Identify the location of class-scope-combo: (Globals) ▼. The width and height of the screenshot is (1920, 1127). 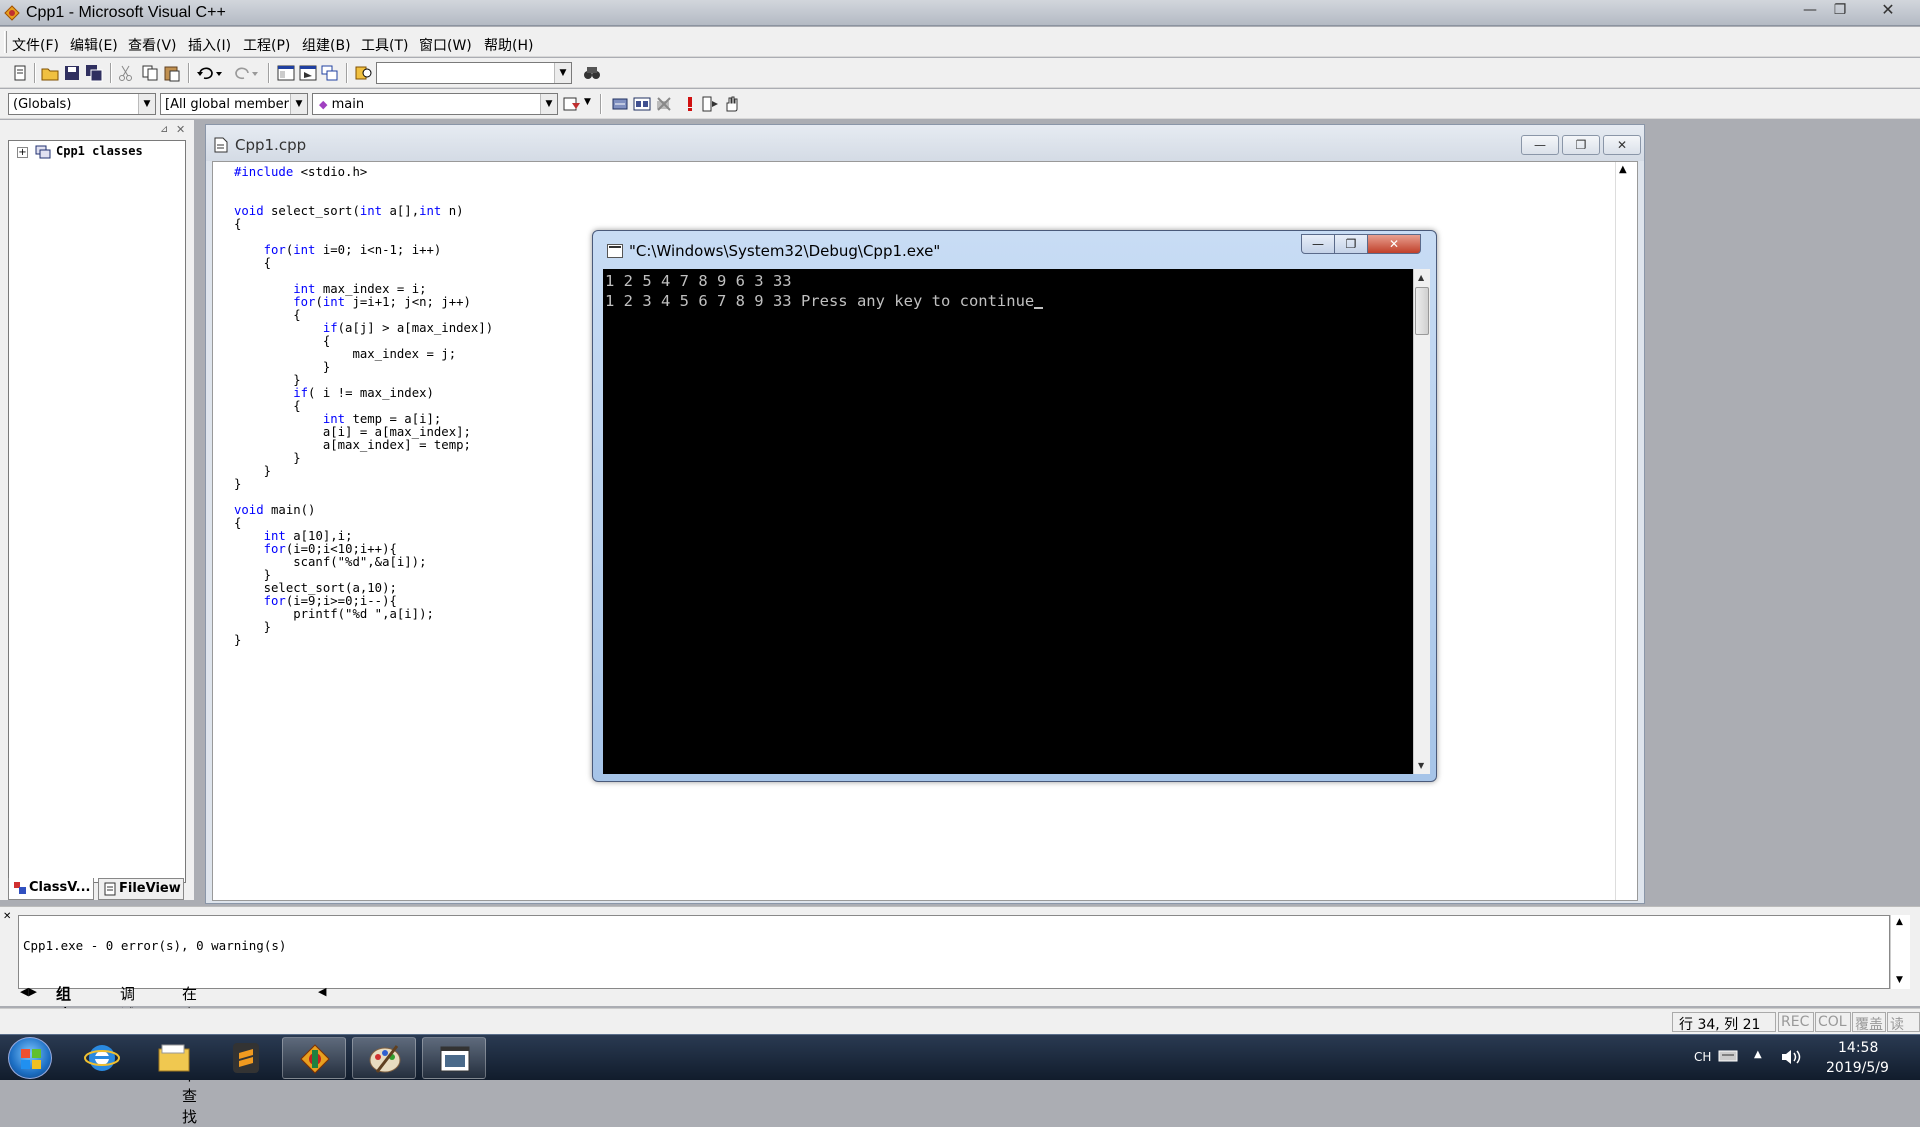
(82, 104).